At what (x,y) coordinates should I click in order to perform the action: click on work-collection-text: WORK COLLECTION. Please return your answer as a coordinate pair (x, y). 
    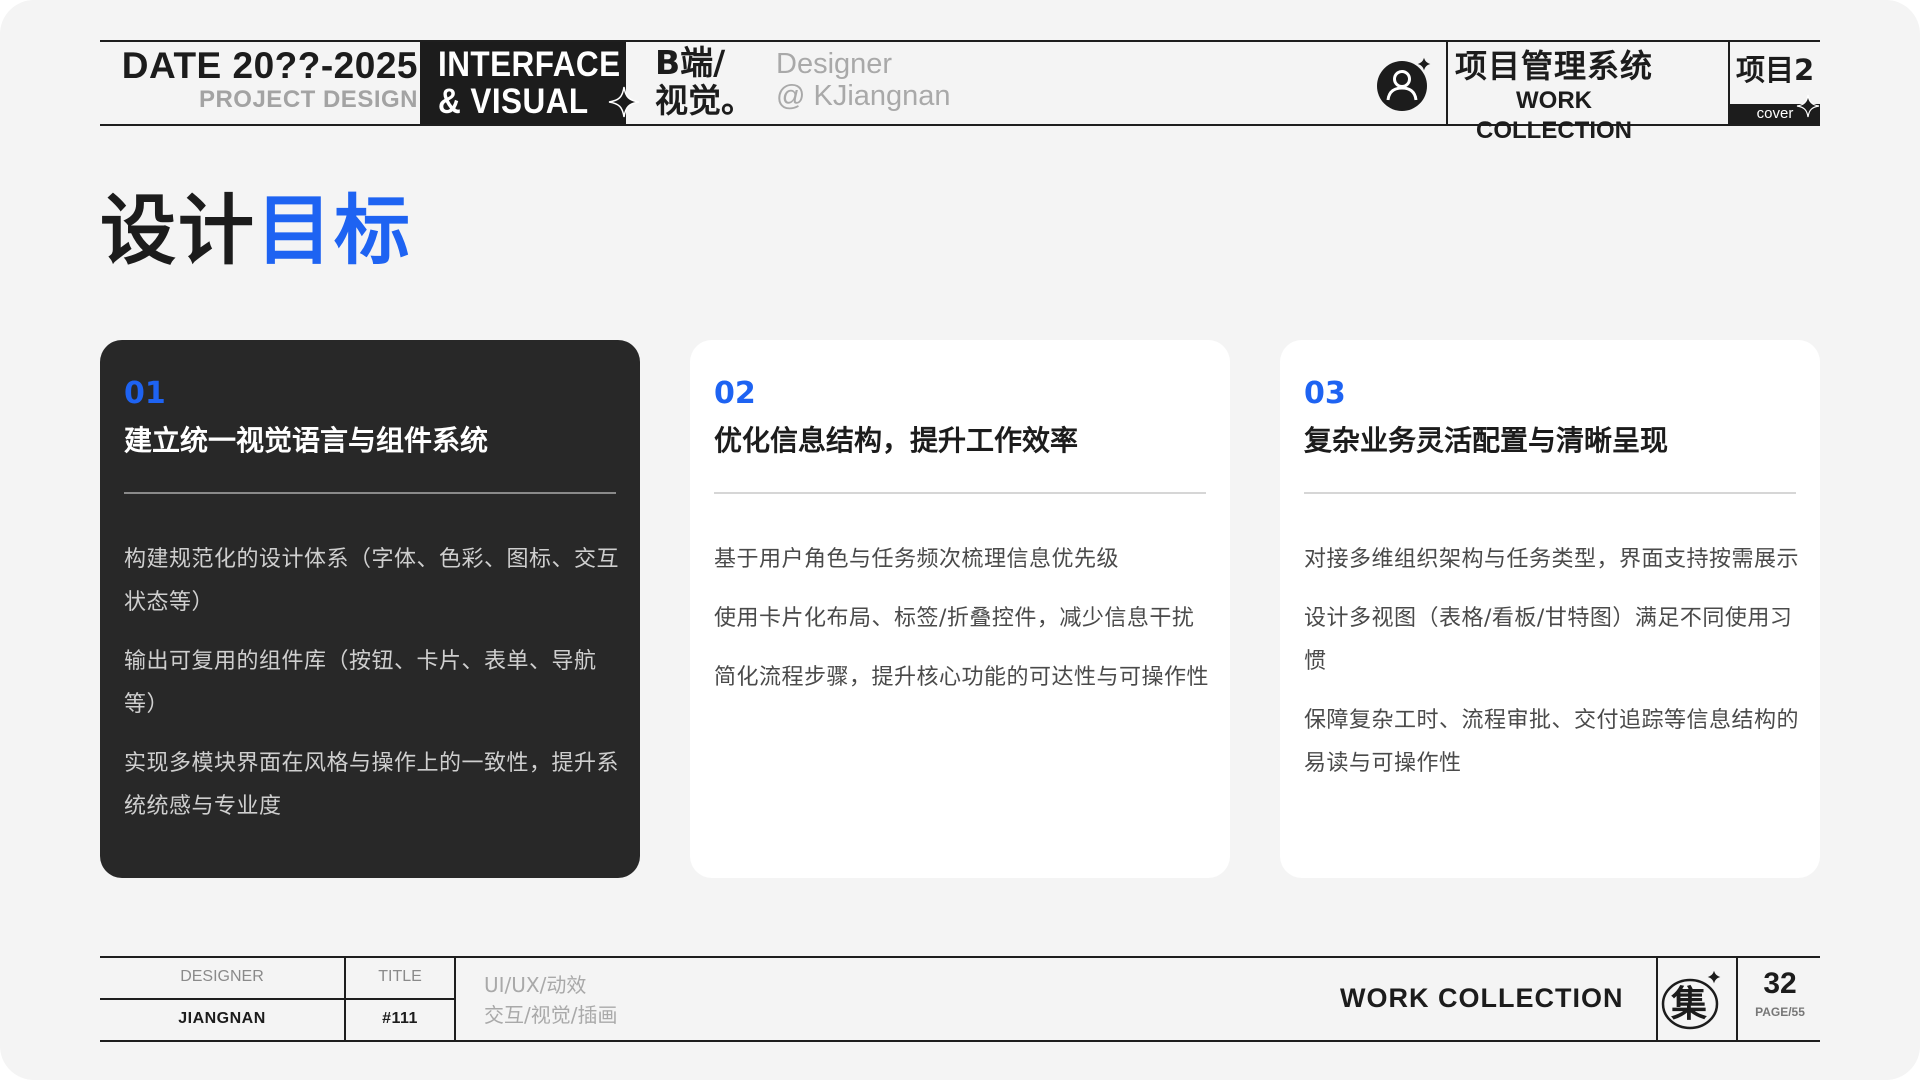
    Looking at the image, I should click on (1482, 998).